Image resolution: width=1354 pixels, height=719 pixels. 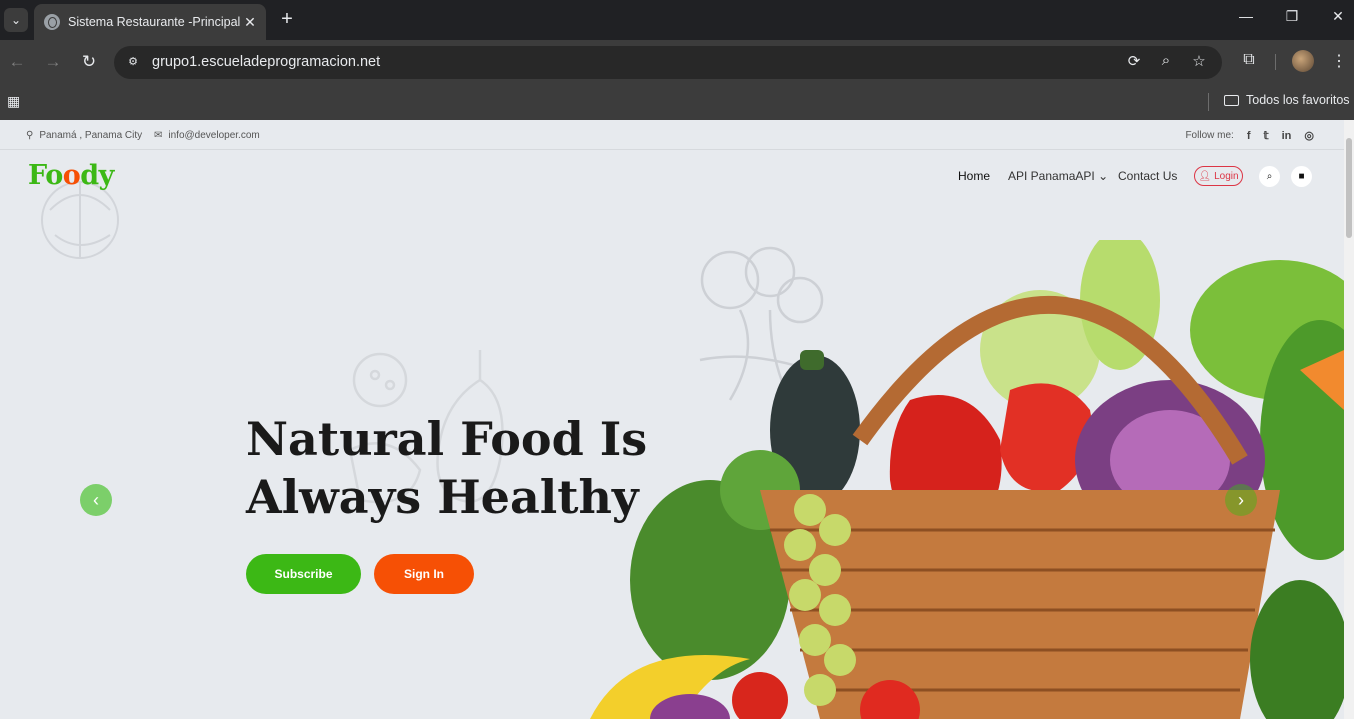 What do you see at coordinates (89, 62) in the screenshot?
I see `reload-icon: ↻` at bounding box center [89, 62].